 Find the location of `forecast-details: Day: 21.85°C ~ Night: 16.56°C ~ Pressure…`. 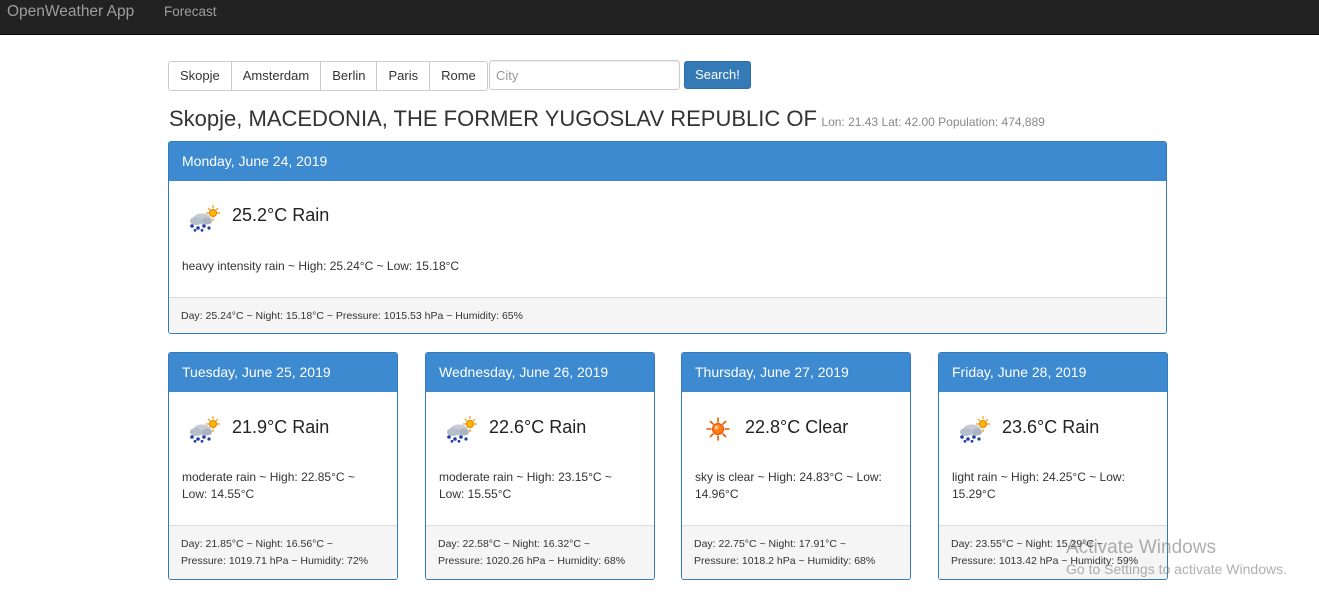

forecast-details: Day: 21.85°C ~ Night: 16.56°C ~ Pressure… is located at coordinates (283, 552).